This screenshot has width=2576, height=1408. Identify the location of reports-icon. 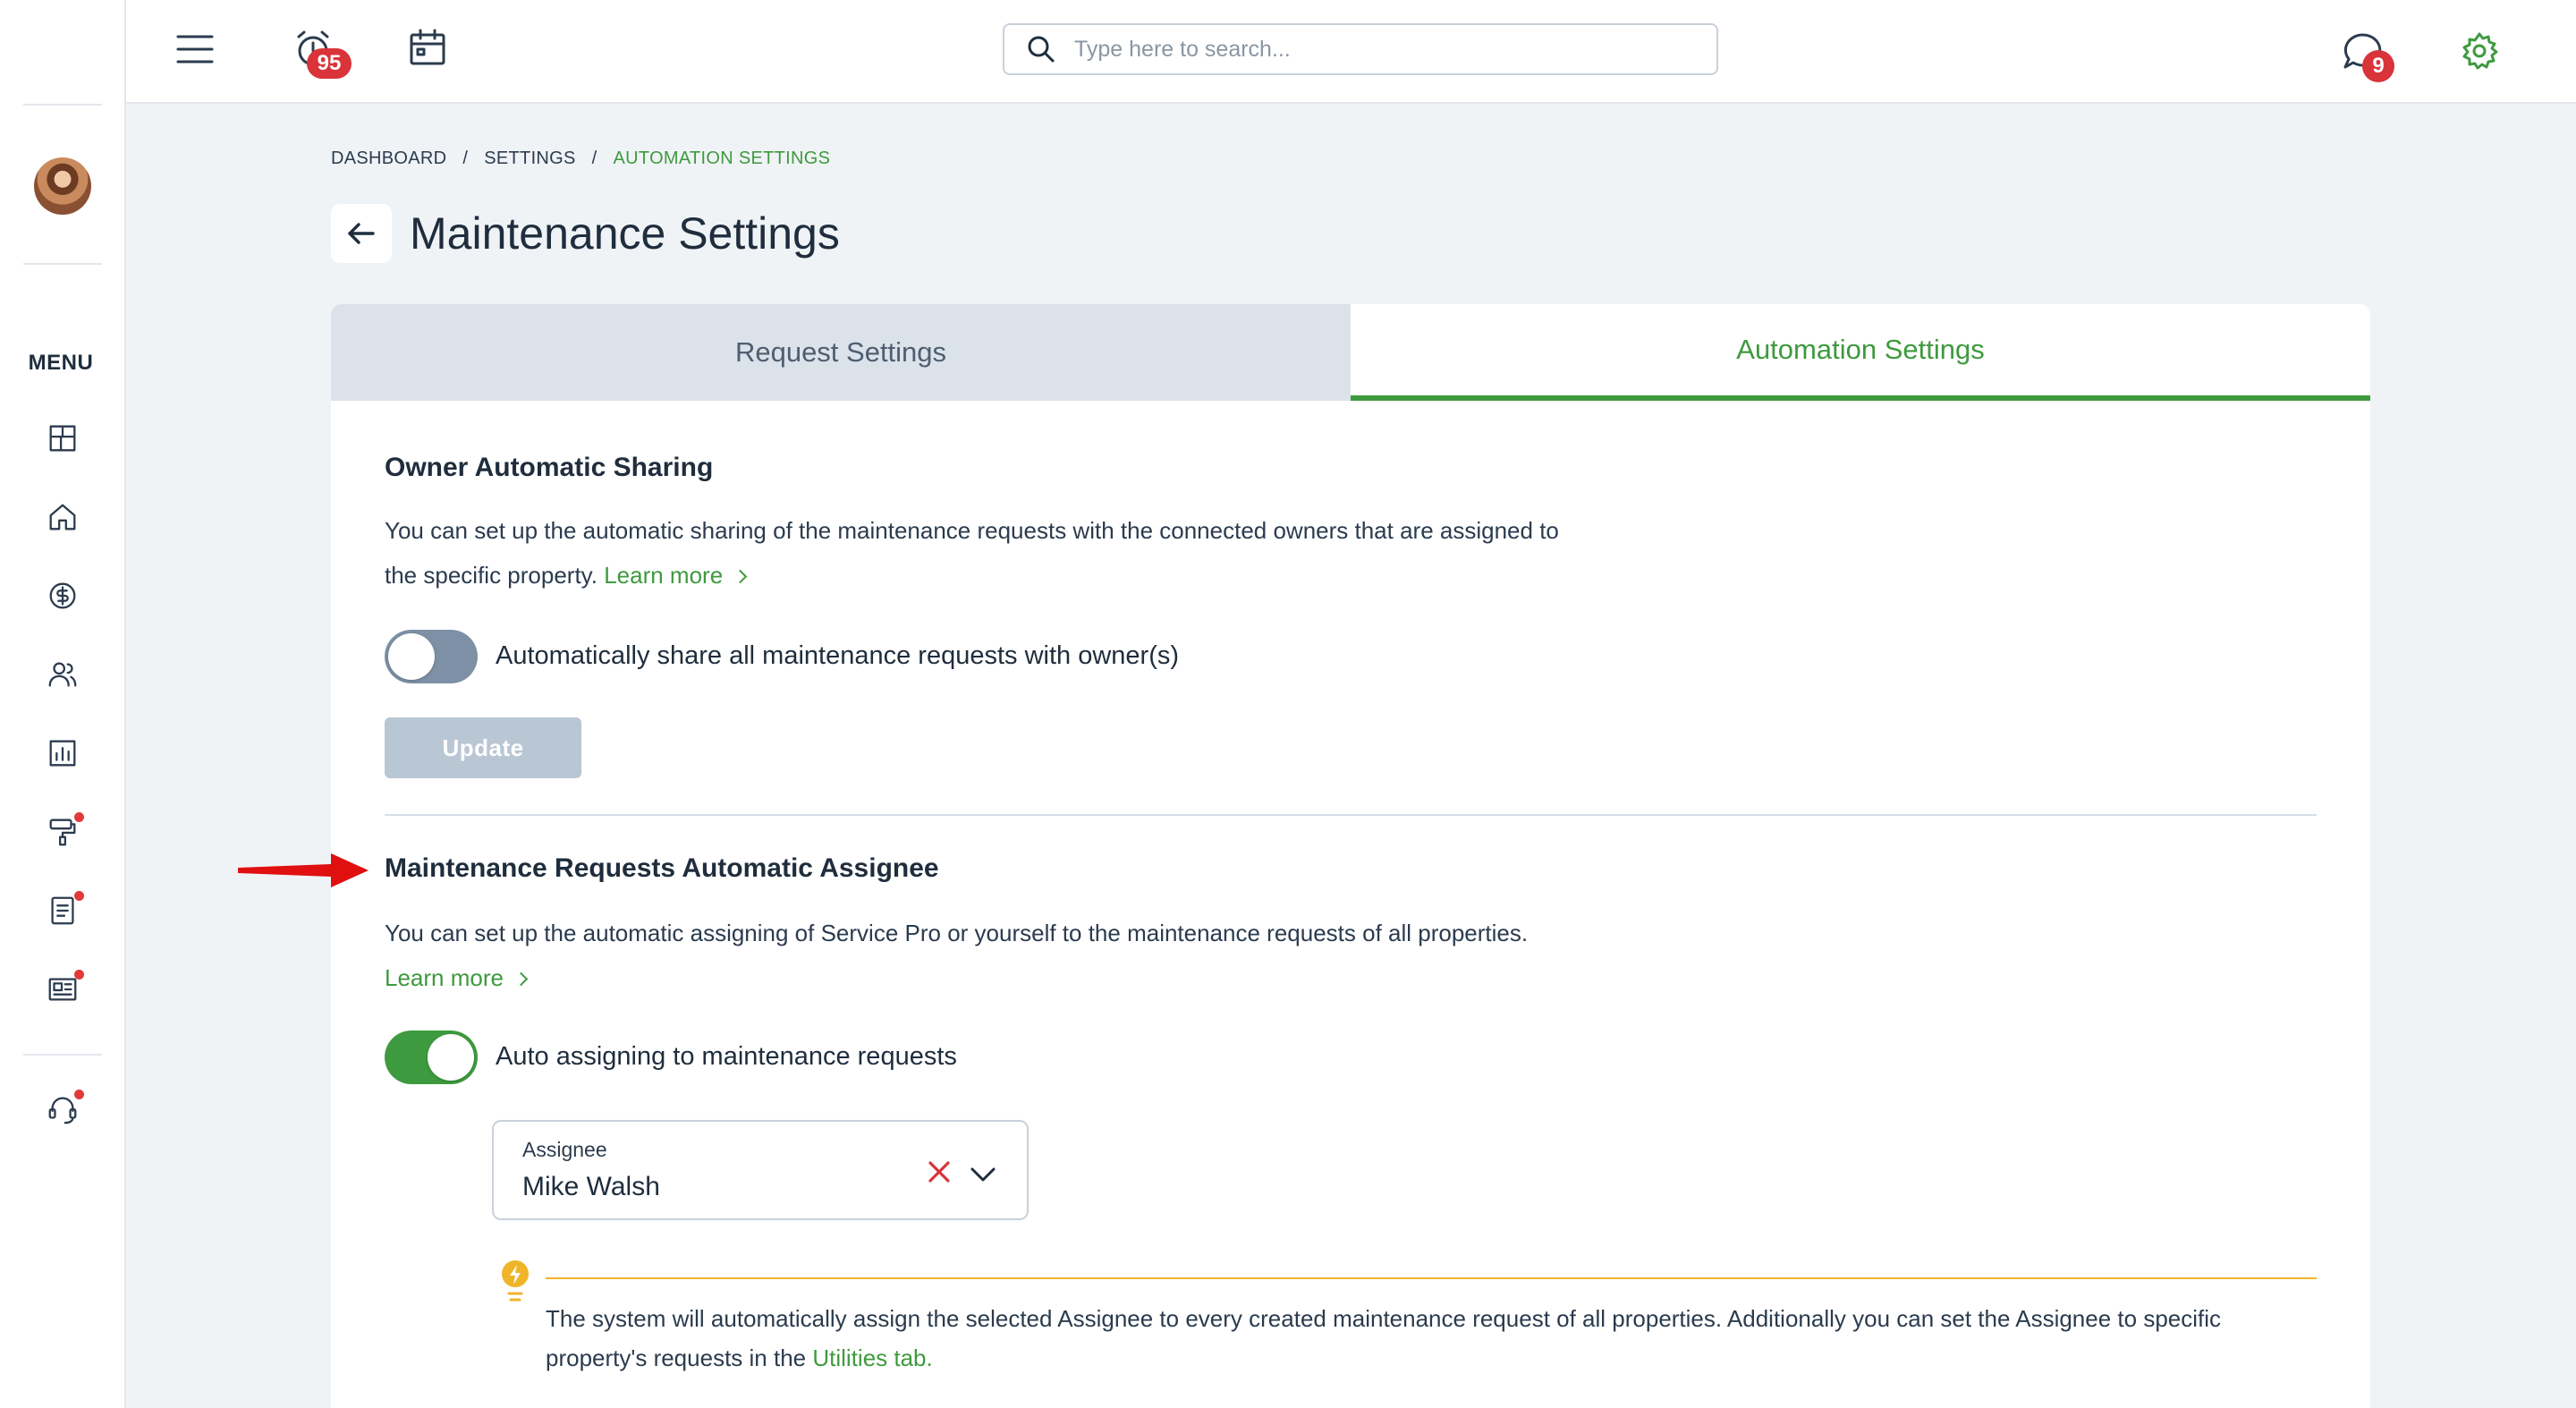
(62, 753).